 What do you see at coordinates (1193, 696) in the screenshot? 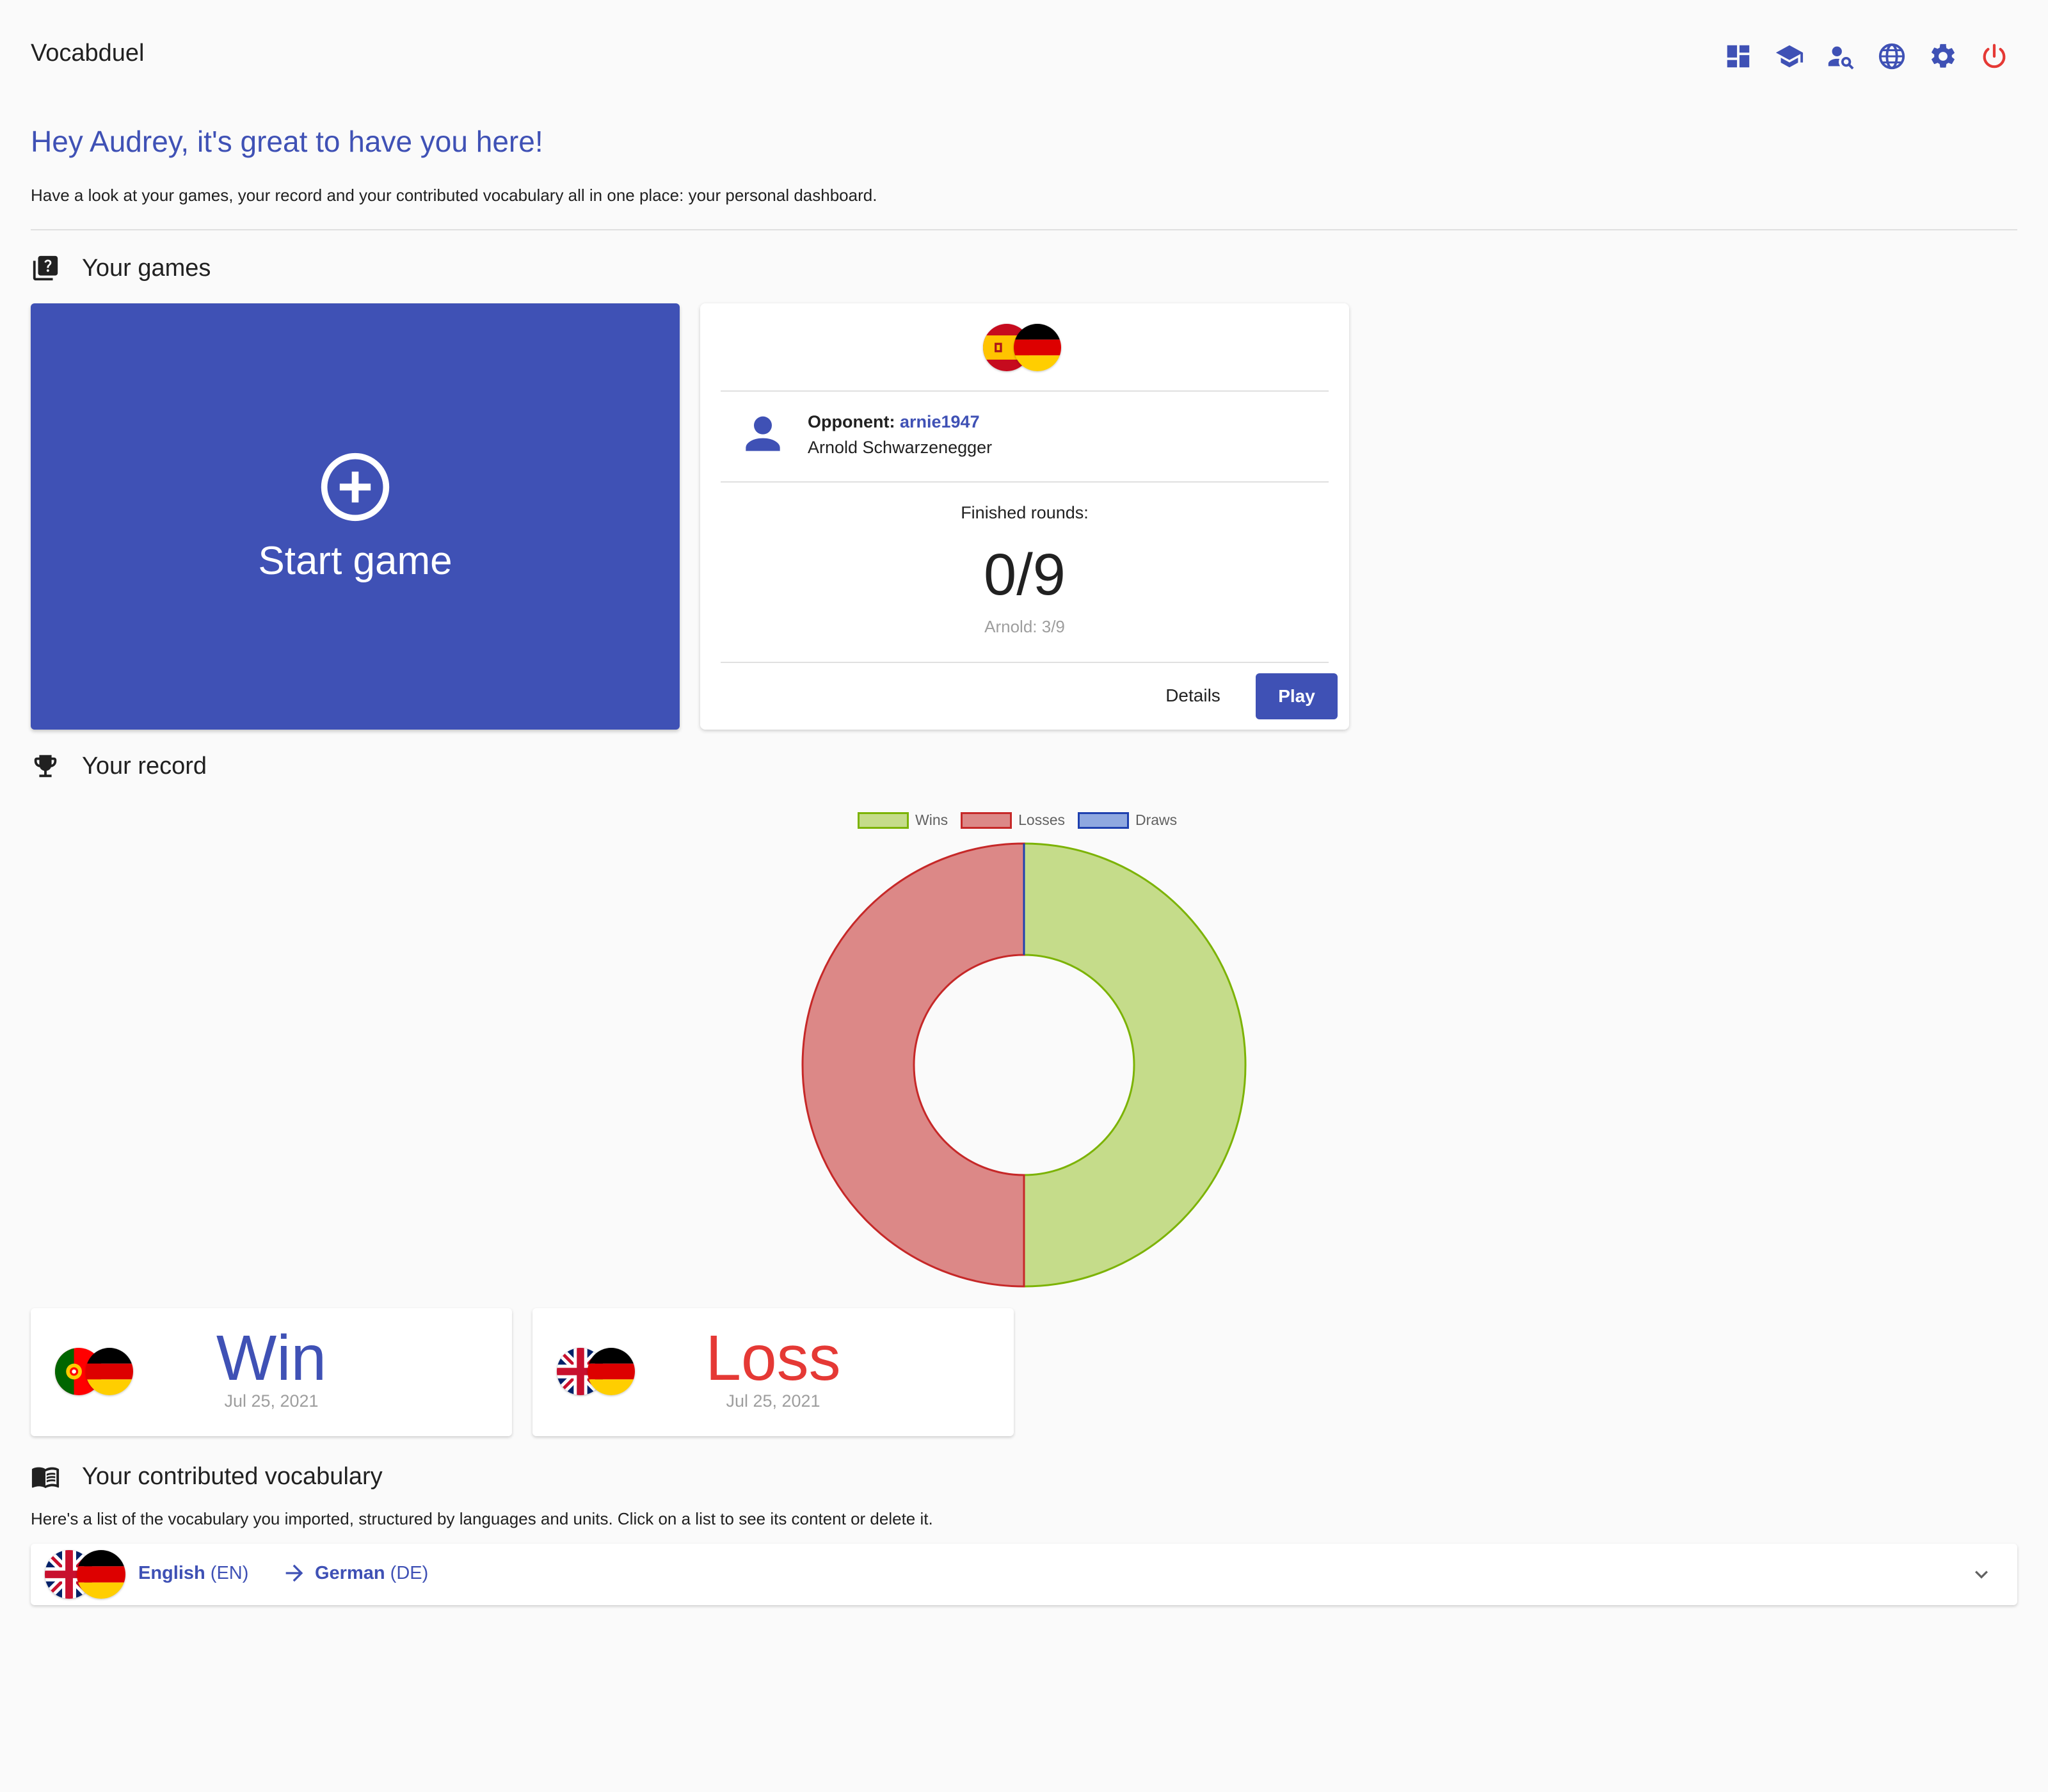
I see `details-button: Details` at bounding box center [1193, 696].